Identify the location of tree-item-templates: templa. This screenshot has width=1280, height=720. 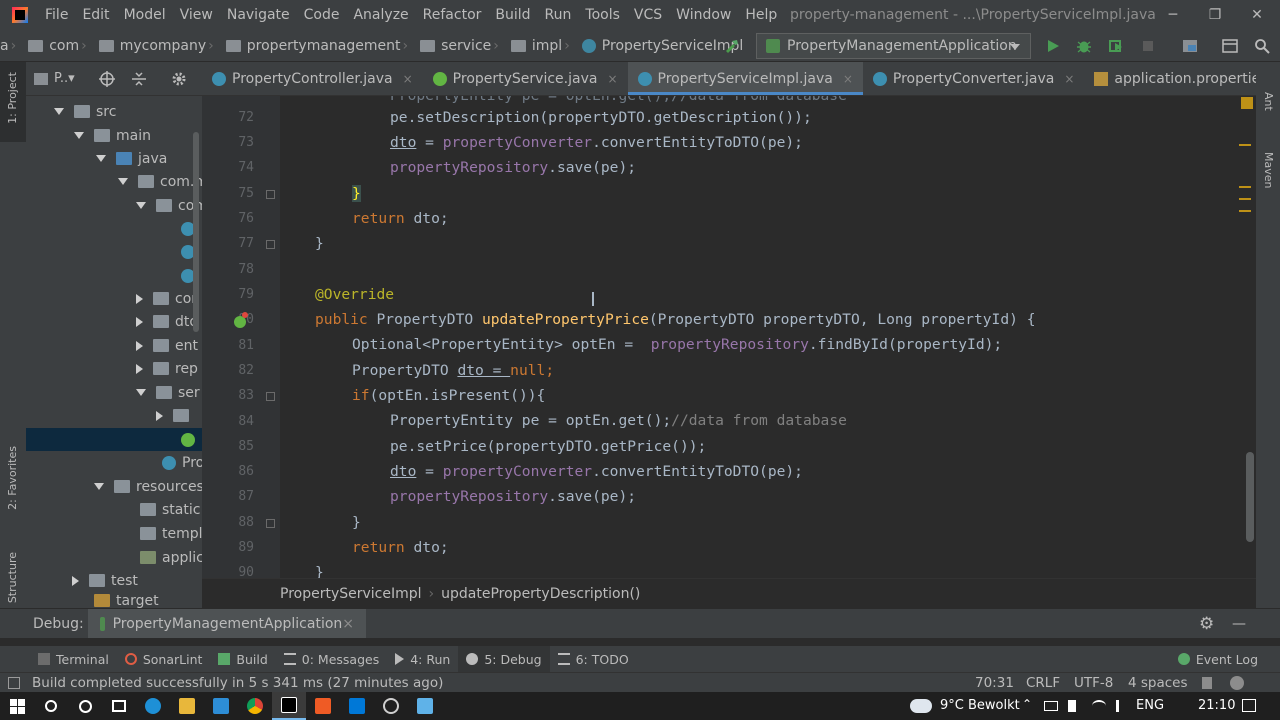
(171, 533).